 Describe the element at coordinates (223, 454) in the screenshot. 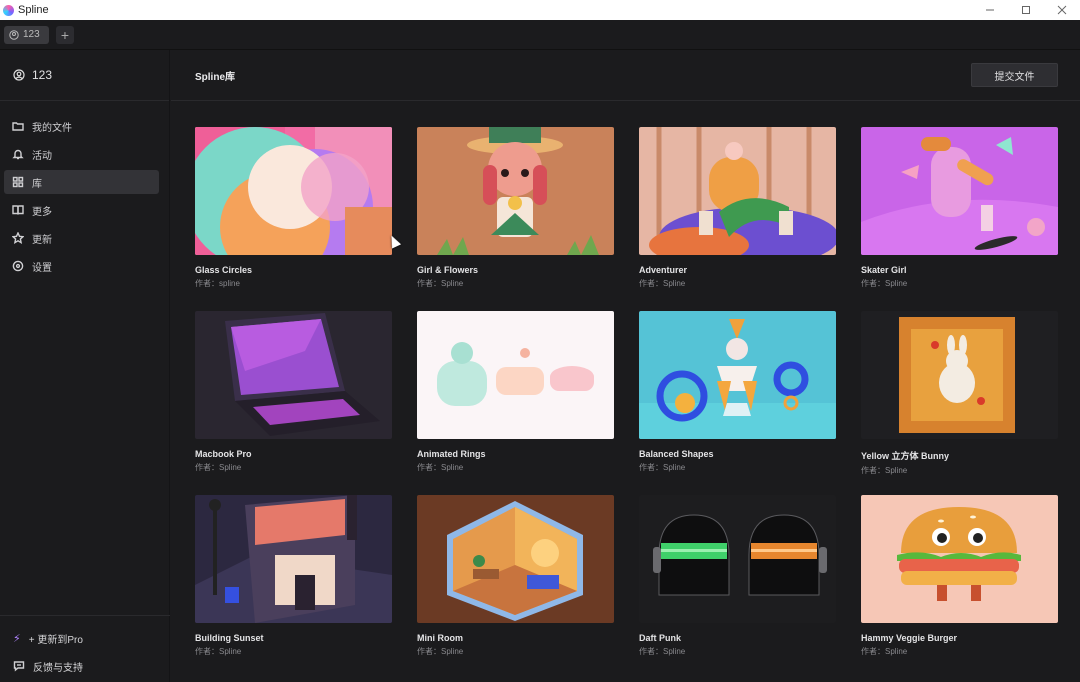

I see `card-title: Macbook Pro` at that location.